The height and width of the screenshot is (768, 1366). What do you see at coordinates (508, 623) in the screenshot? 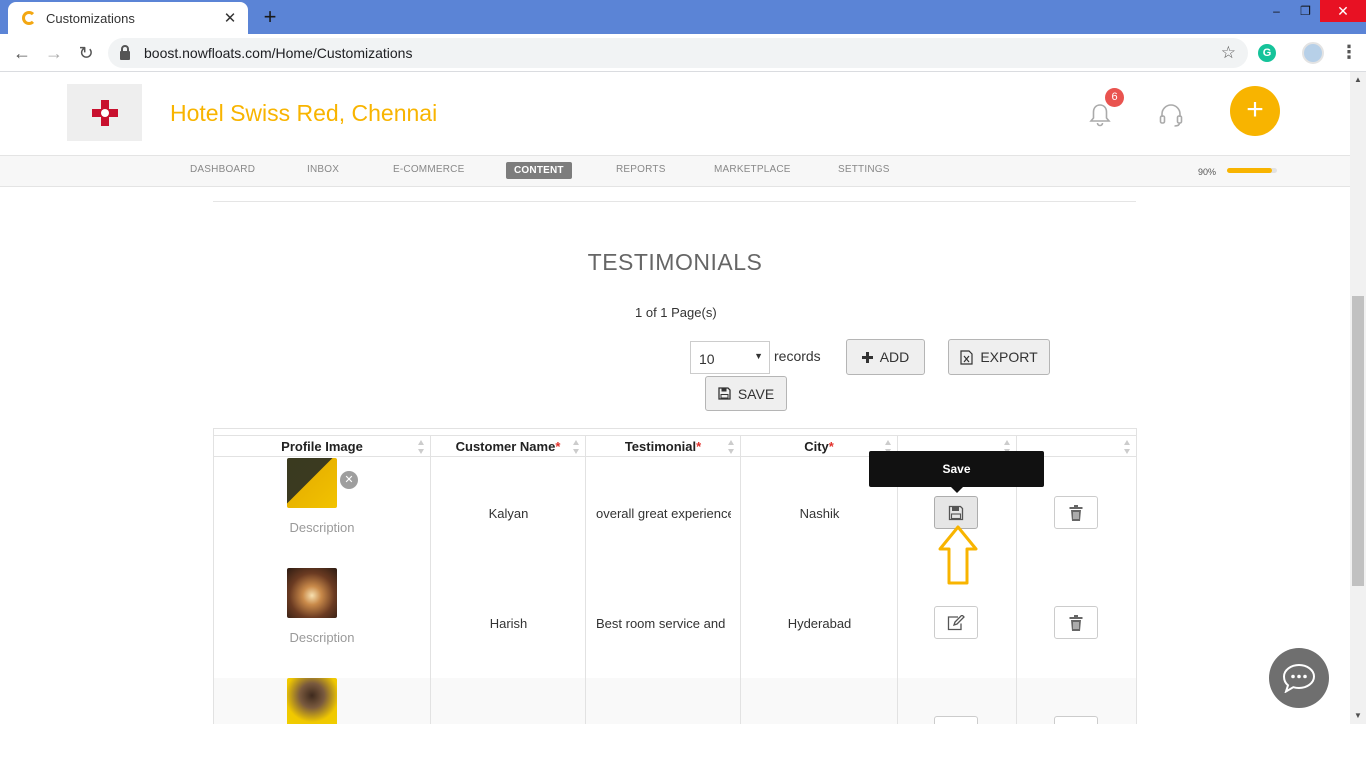
I see `customer-name-cell: Harish` at bounding box center [508, 623].